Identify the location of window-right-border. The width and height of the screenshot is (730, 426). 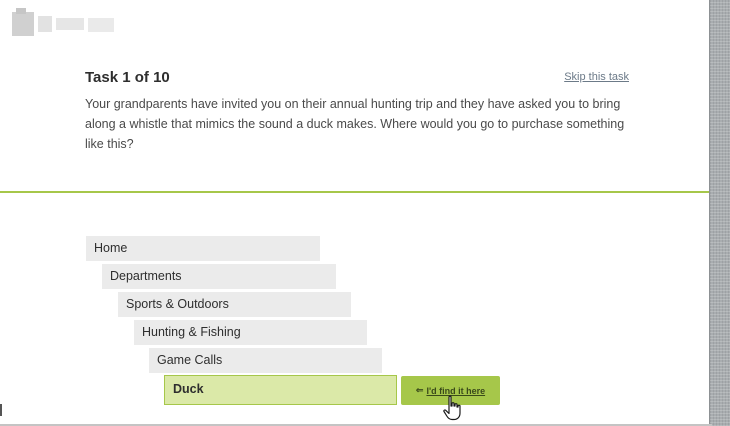
(719, 213).